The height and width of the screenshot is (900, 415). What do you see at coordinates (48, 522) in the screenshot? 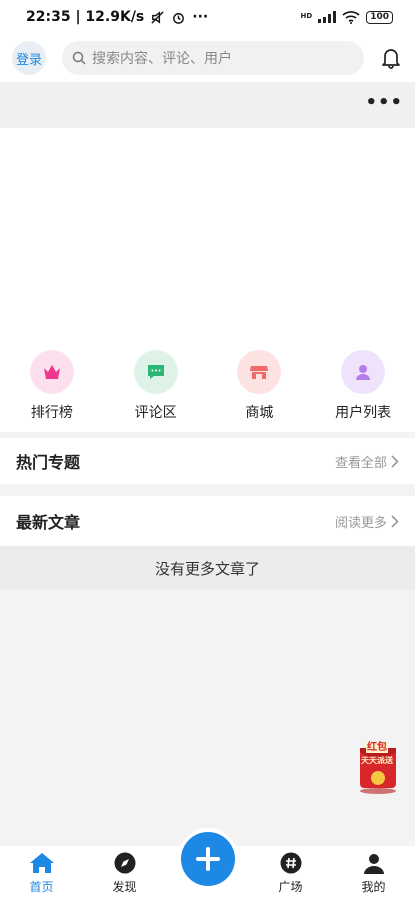
I see `latest-articles-title: 最新文章` at bounding box center [48, 522].